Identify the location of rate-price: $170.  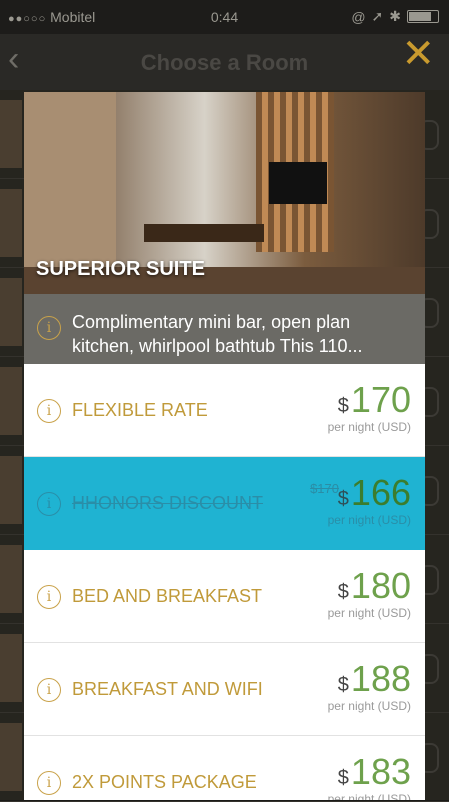
(374, 403).